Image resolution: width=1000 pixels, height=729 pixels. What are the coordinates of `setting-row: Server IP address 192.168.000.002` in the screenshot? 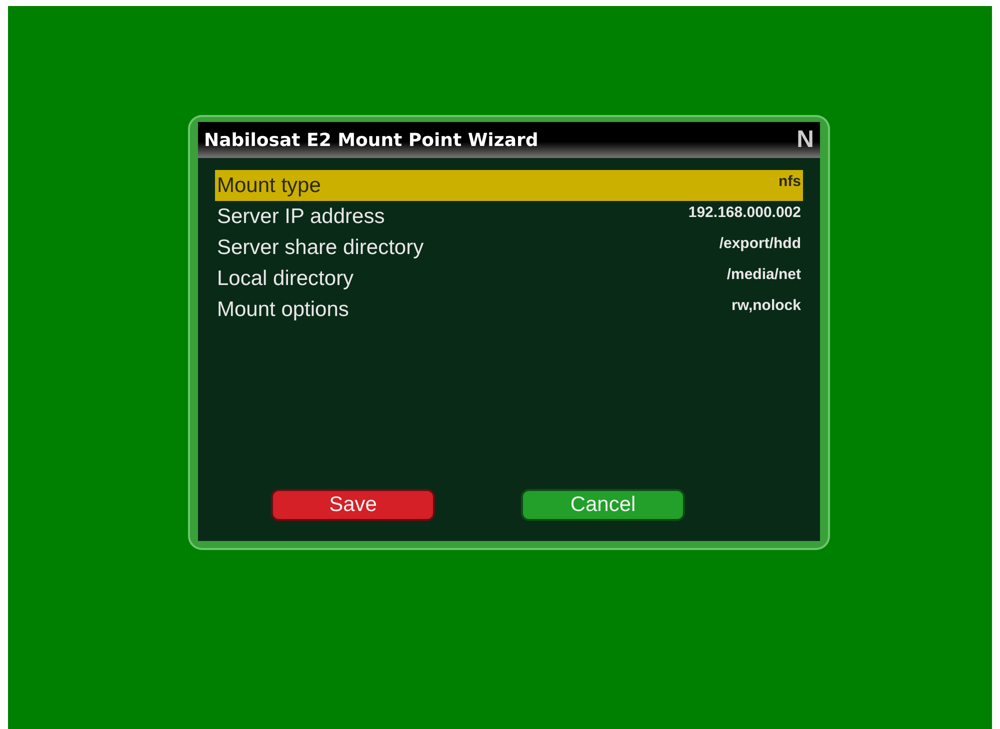 It's located at (509, 216).